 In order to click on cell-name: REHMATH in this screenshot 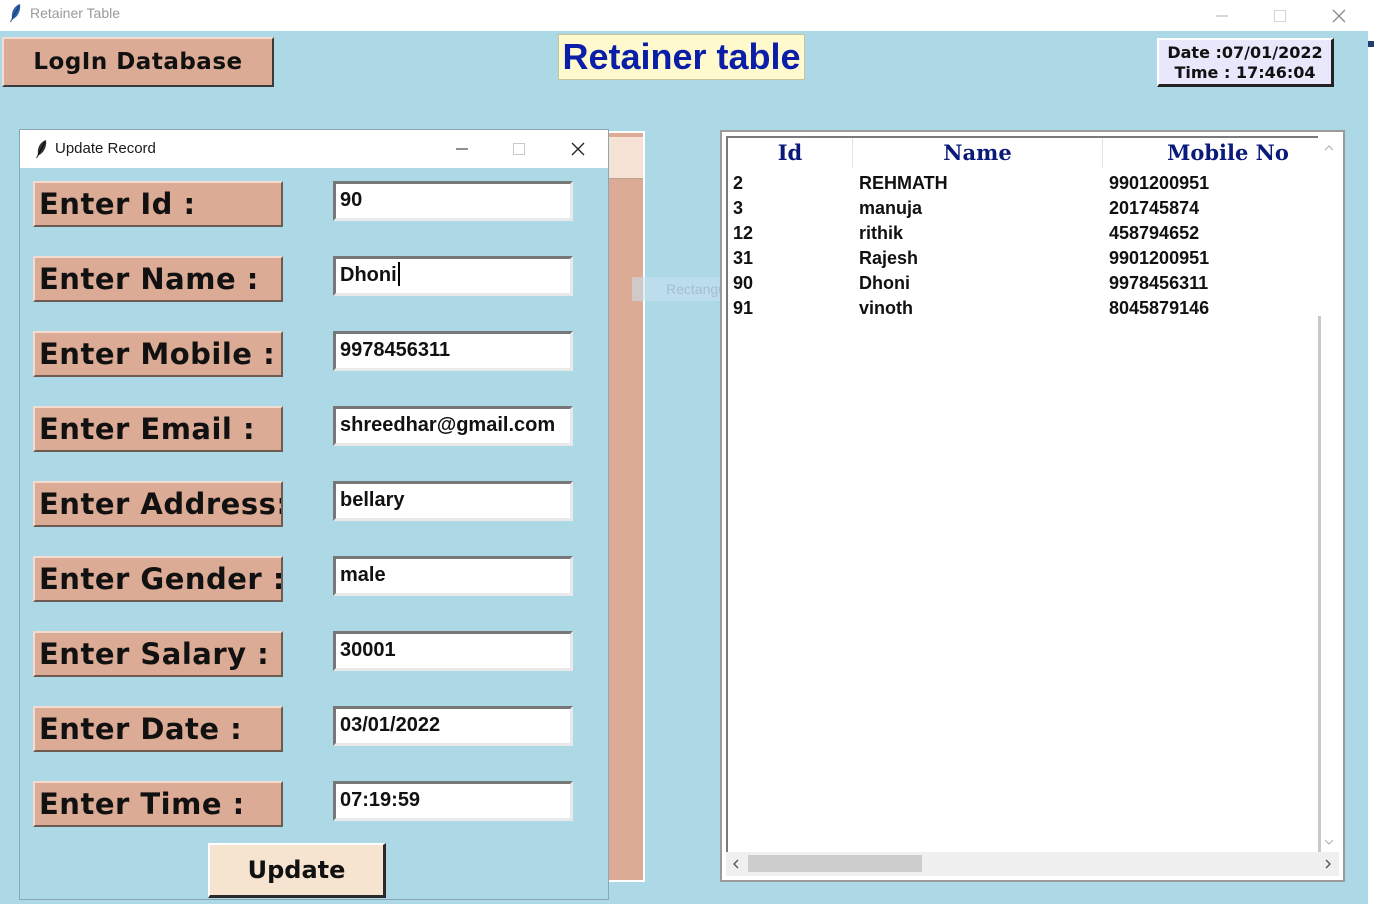, I will do `click(903, 183)`.